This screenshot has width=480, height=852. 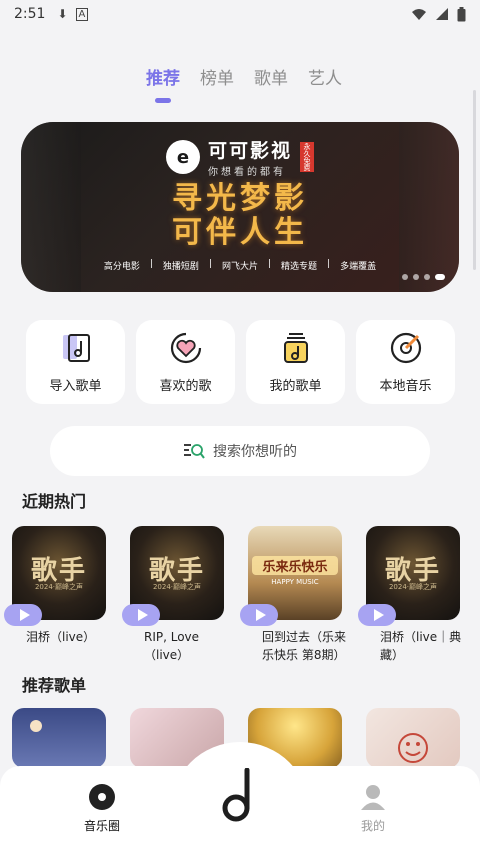 What do you see at coordinates (299, 267) in the screenshot?
I see `feature-item: 精选专题` at bounding box center [299, 267].